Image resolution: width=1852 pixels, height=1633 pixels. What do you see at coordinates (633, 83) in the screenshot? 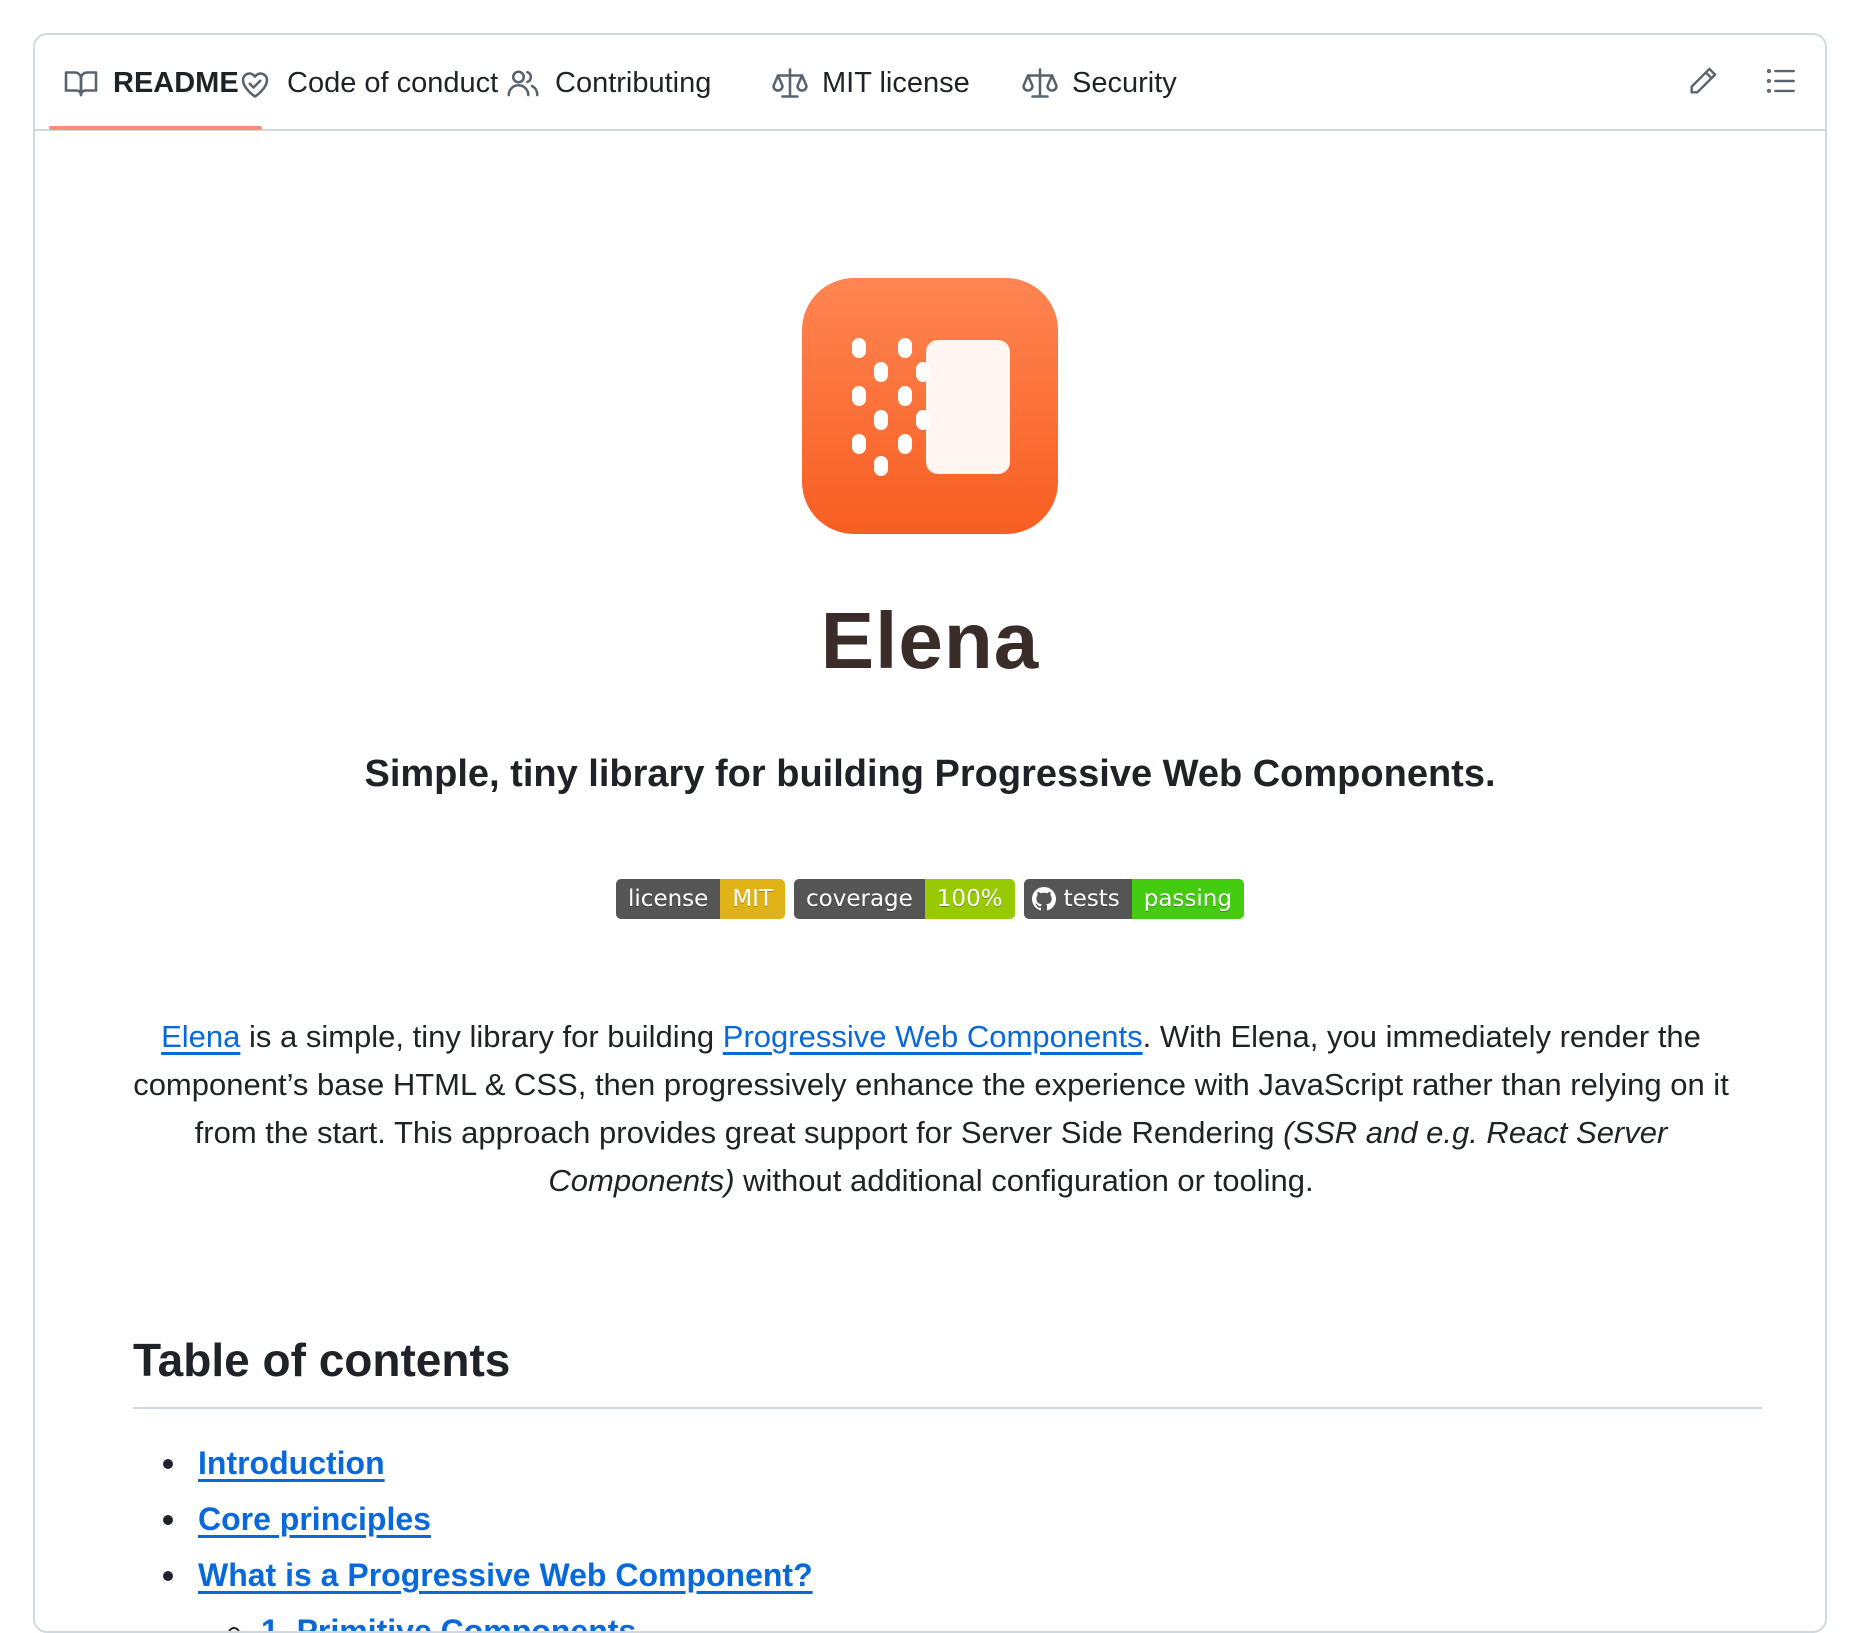
I see `tab-label: Contributing` at bounding box center [633, 83].